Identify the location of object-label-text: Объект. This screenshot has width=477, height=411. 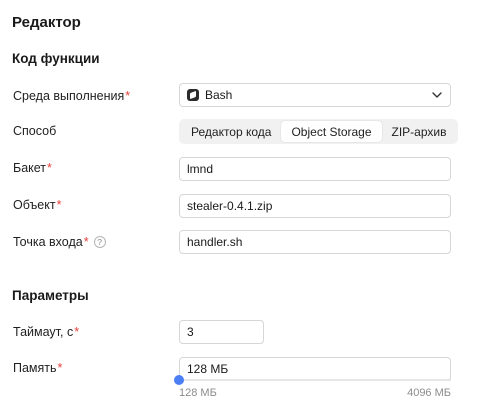
(34, 205).